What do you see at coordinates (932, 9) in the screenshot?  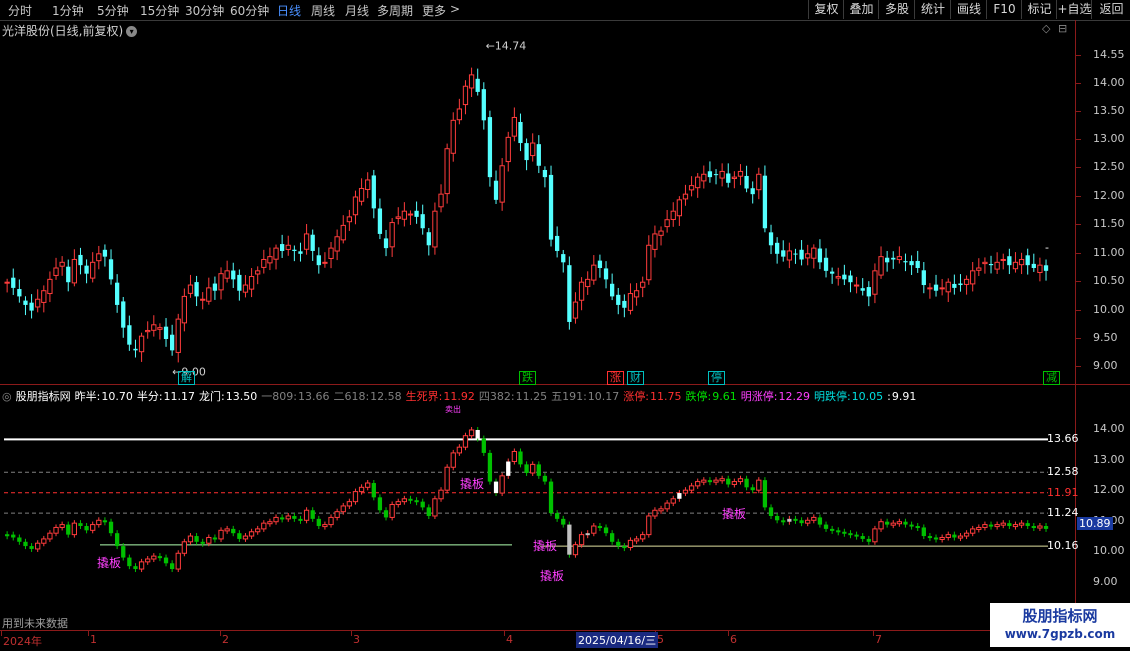 I see `toolbar-button: 统计` at bounding box center [932, 9].